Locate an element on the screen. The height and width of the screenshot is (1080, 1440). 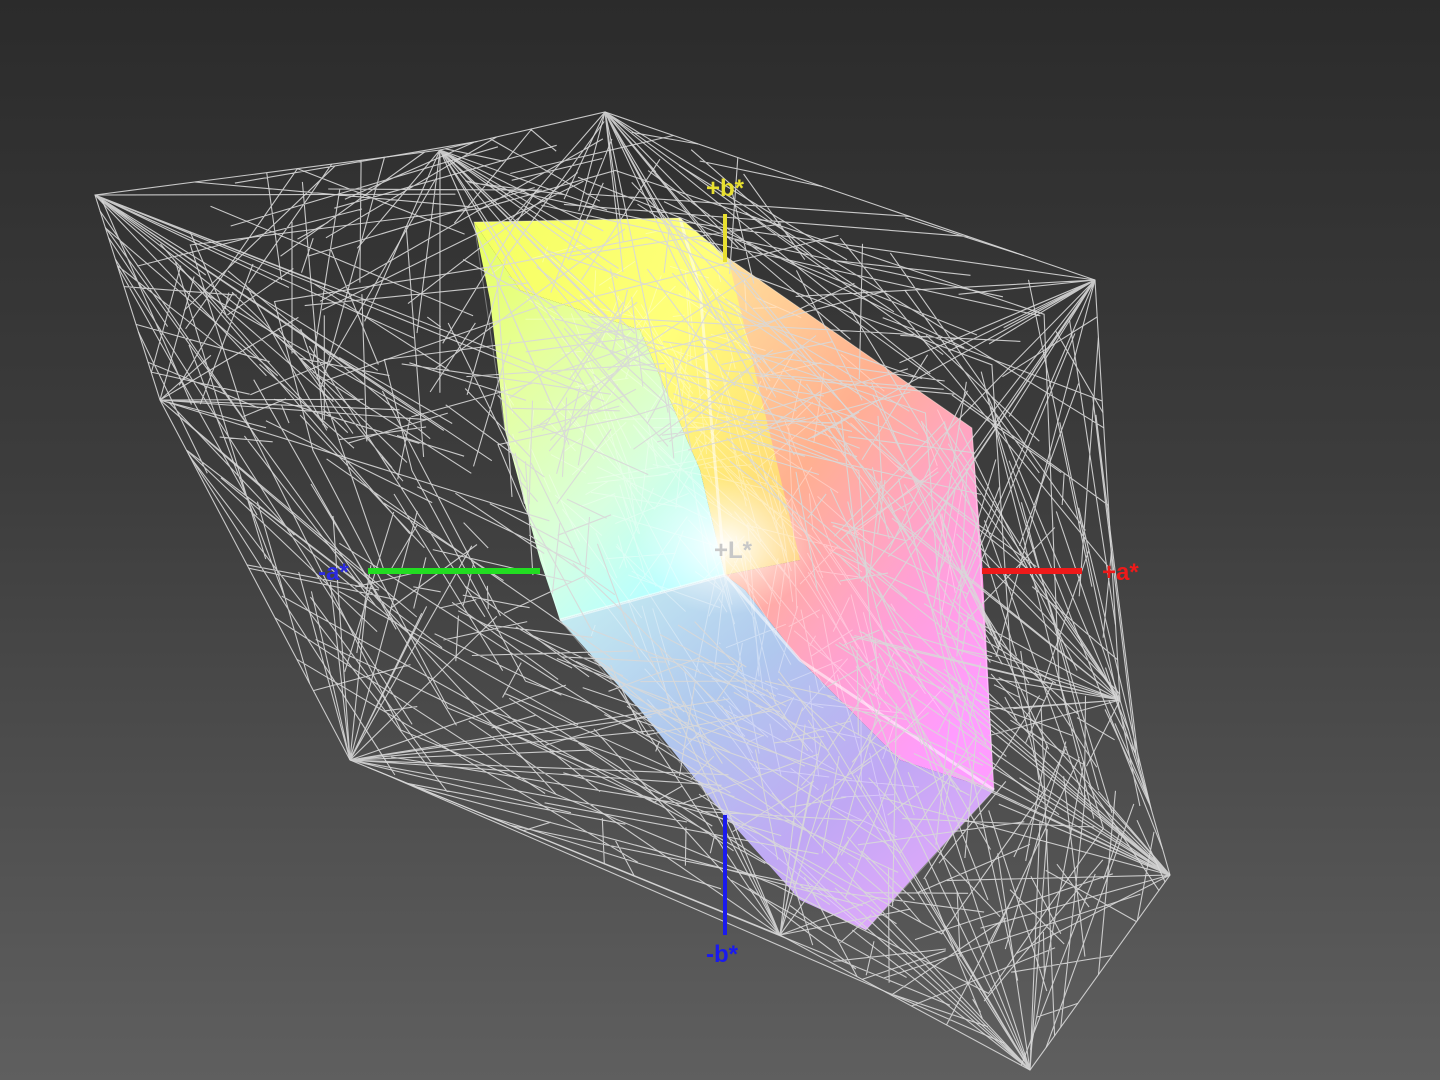
minus-a-axis-label: -a* is located at coordinates (333, 572).